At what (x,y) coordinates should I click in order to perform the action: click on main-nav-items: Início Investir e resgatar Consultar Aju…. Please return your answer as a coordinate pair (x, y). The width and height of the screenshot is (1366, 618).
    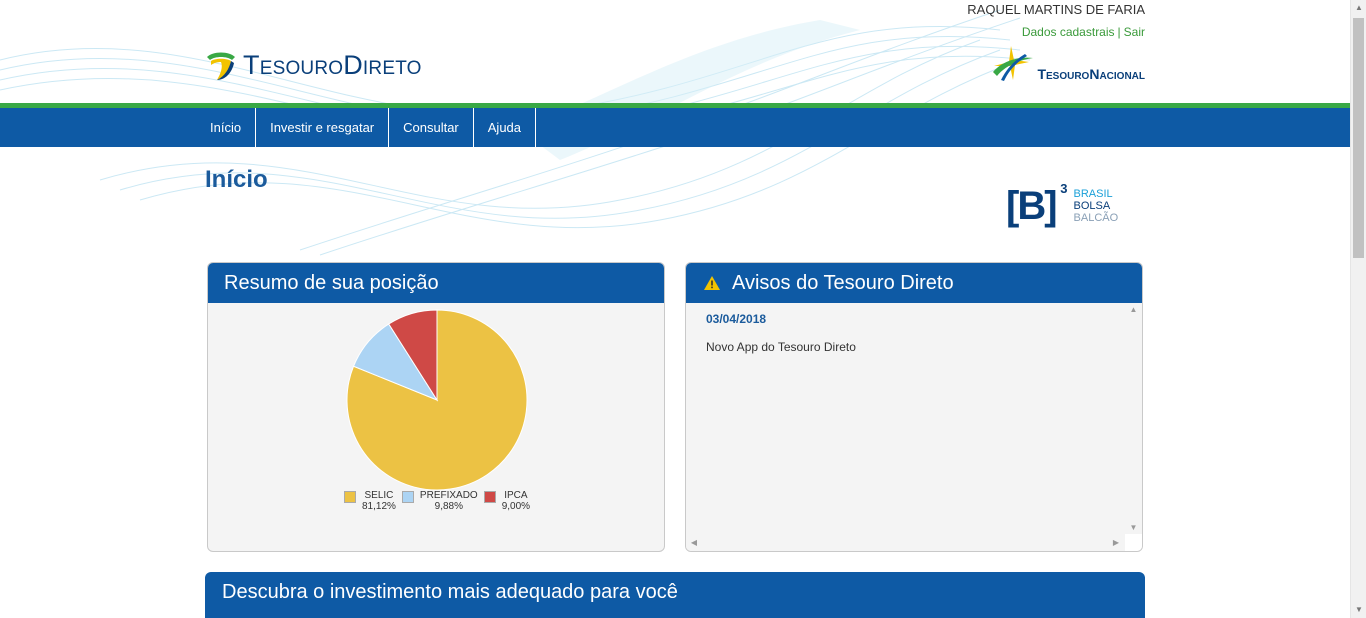
    Looking at the image, I should click on (366, 127).